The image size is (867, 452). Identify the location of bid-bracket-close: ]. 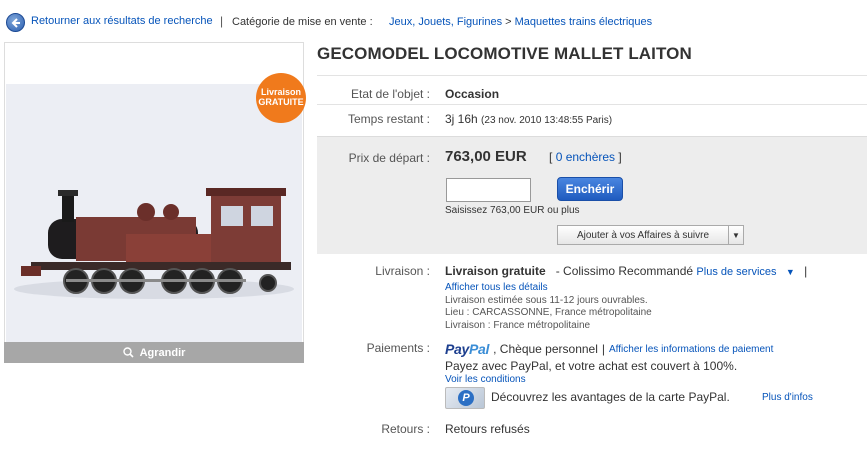
(620, 157).